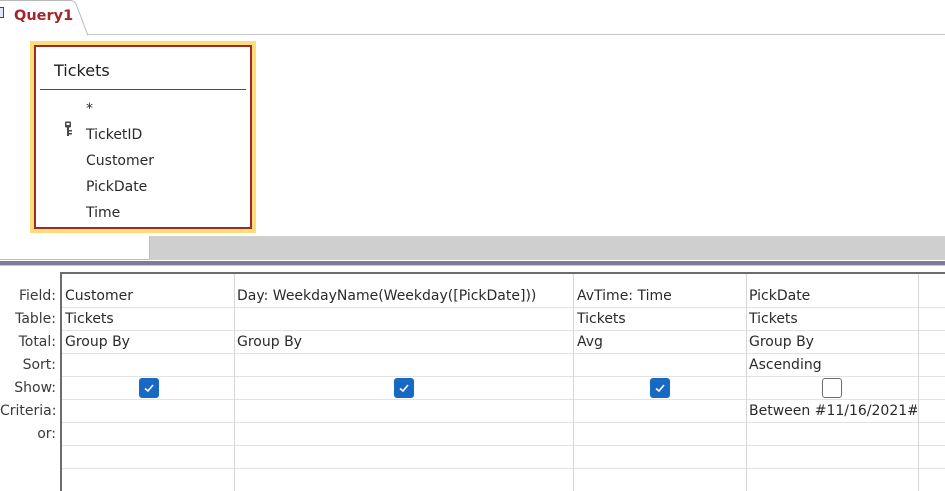 Image resolution: width=945 pixels, height=491 pixels. Describe the element at coordinates (35, 319) in the screenshot. I see `row-label-table: Table:` at that location.